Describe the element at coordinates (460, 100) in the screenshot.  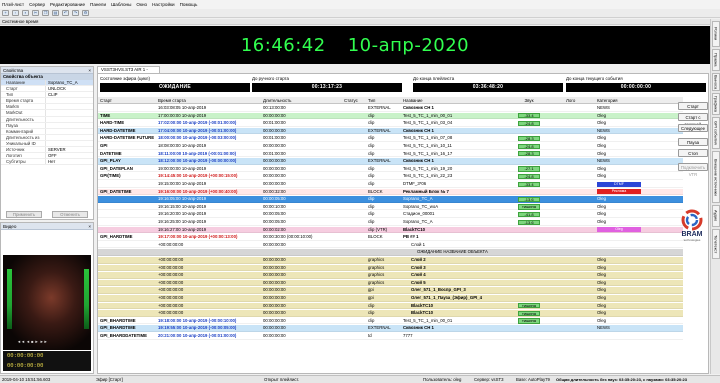
I see `col-name: Название` at that location.